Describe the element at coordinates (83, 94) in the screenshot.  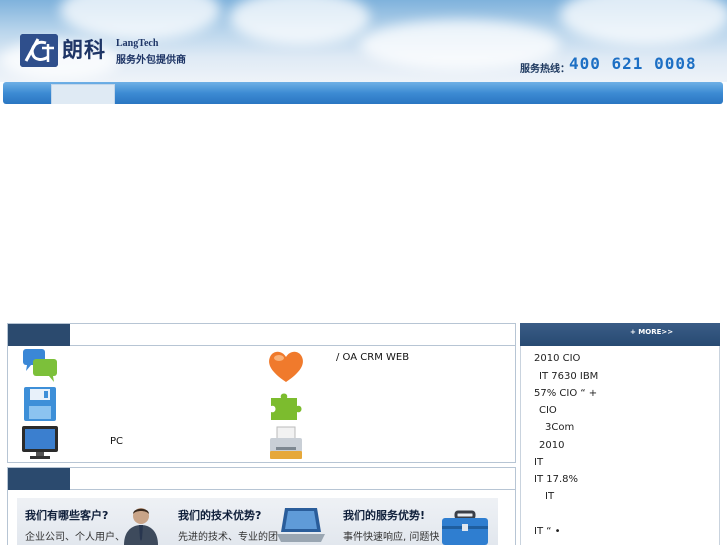
I see `nav-item-active` at that location.